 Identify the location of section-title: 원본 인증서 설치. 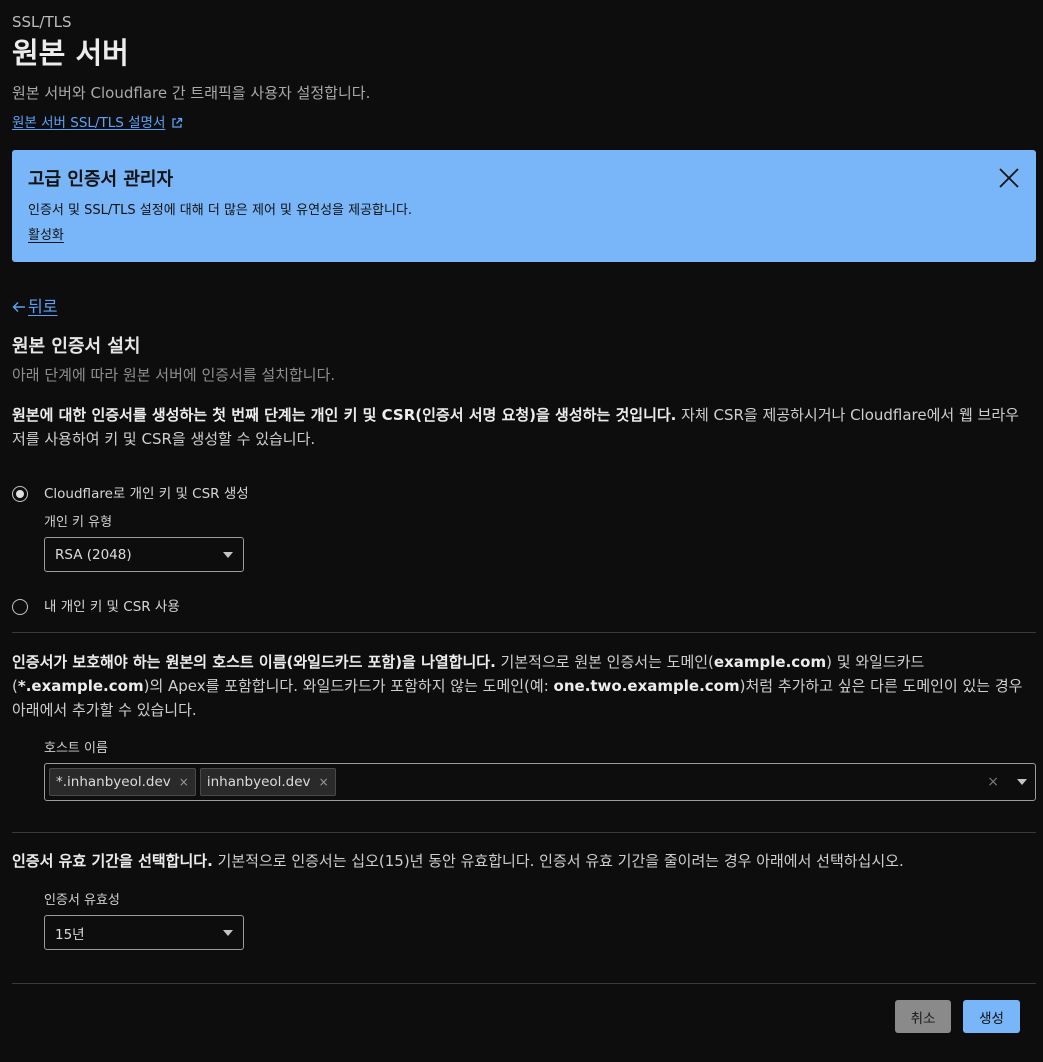
(76, 346).